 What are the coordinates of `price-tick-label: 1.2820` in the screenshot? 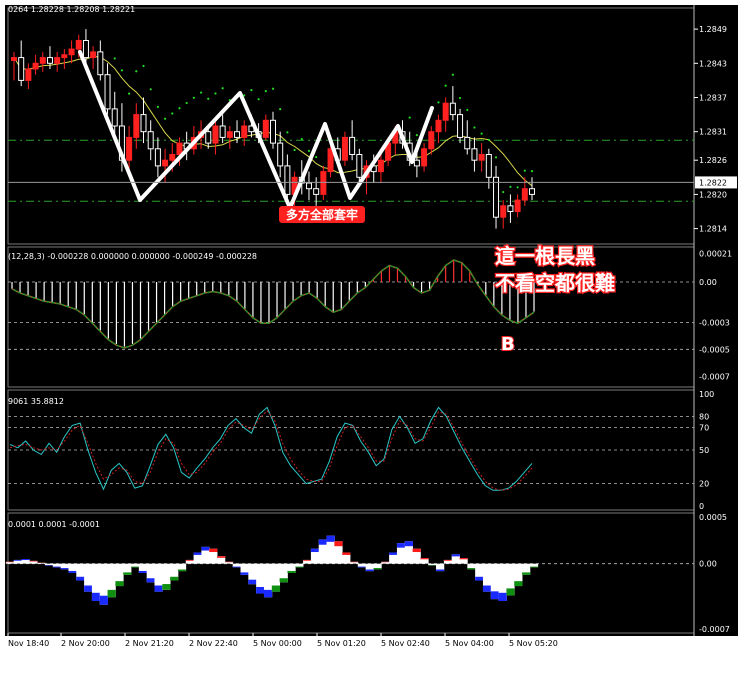 It's located at (713, 194).